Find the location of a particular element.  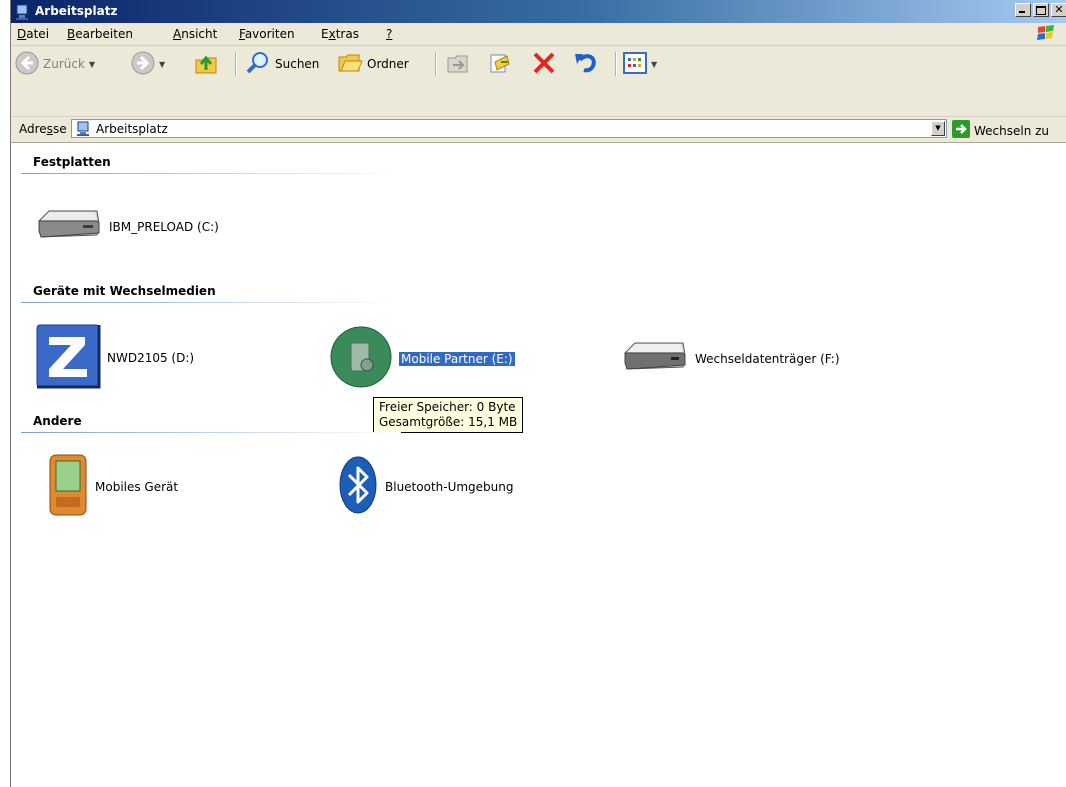

move-to-icon is located at coordinates (458, 64).